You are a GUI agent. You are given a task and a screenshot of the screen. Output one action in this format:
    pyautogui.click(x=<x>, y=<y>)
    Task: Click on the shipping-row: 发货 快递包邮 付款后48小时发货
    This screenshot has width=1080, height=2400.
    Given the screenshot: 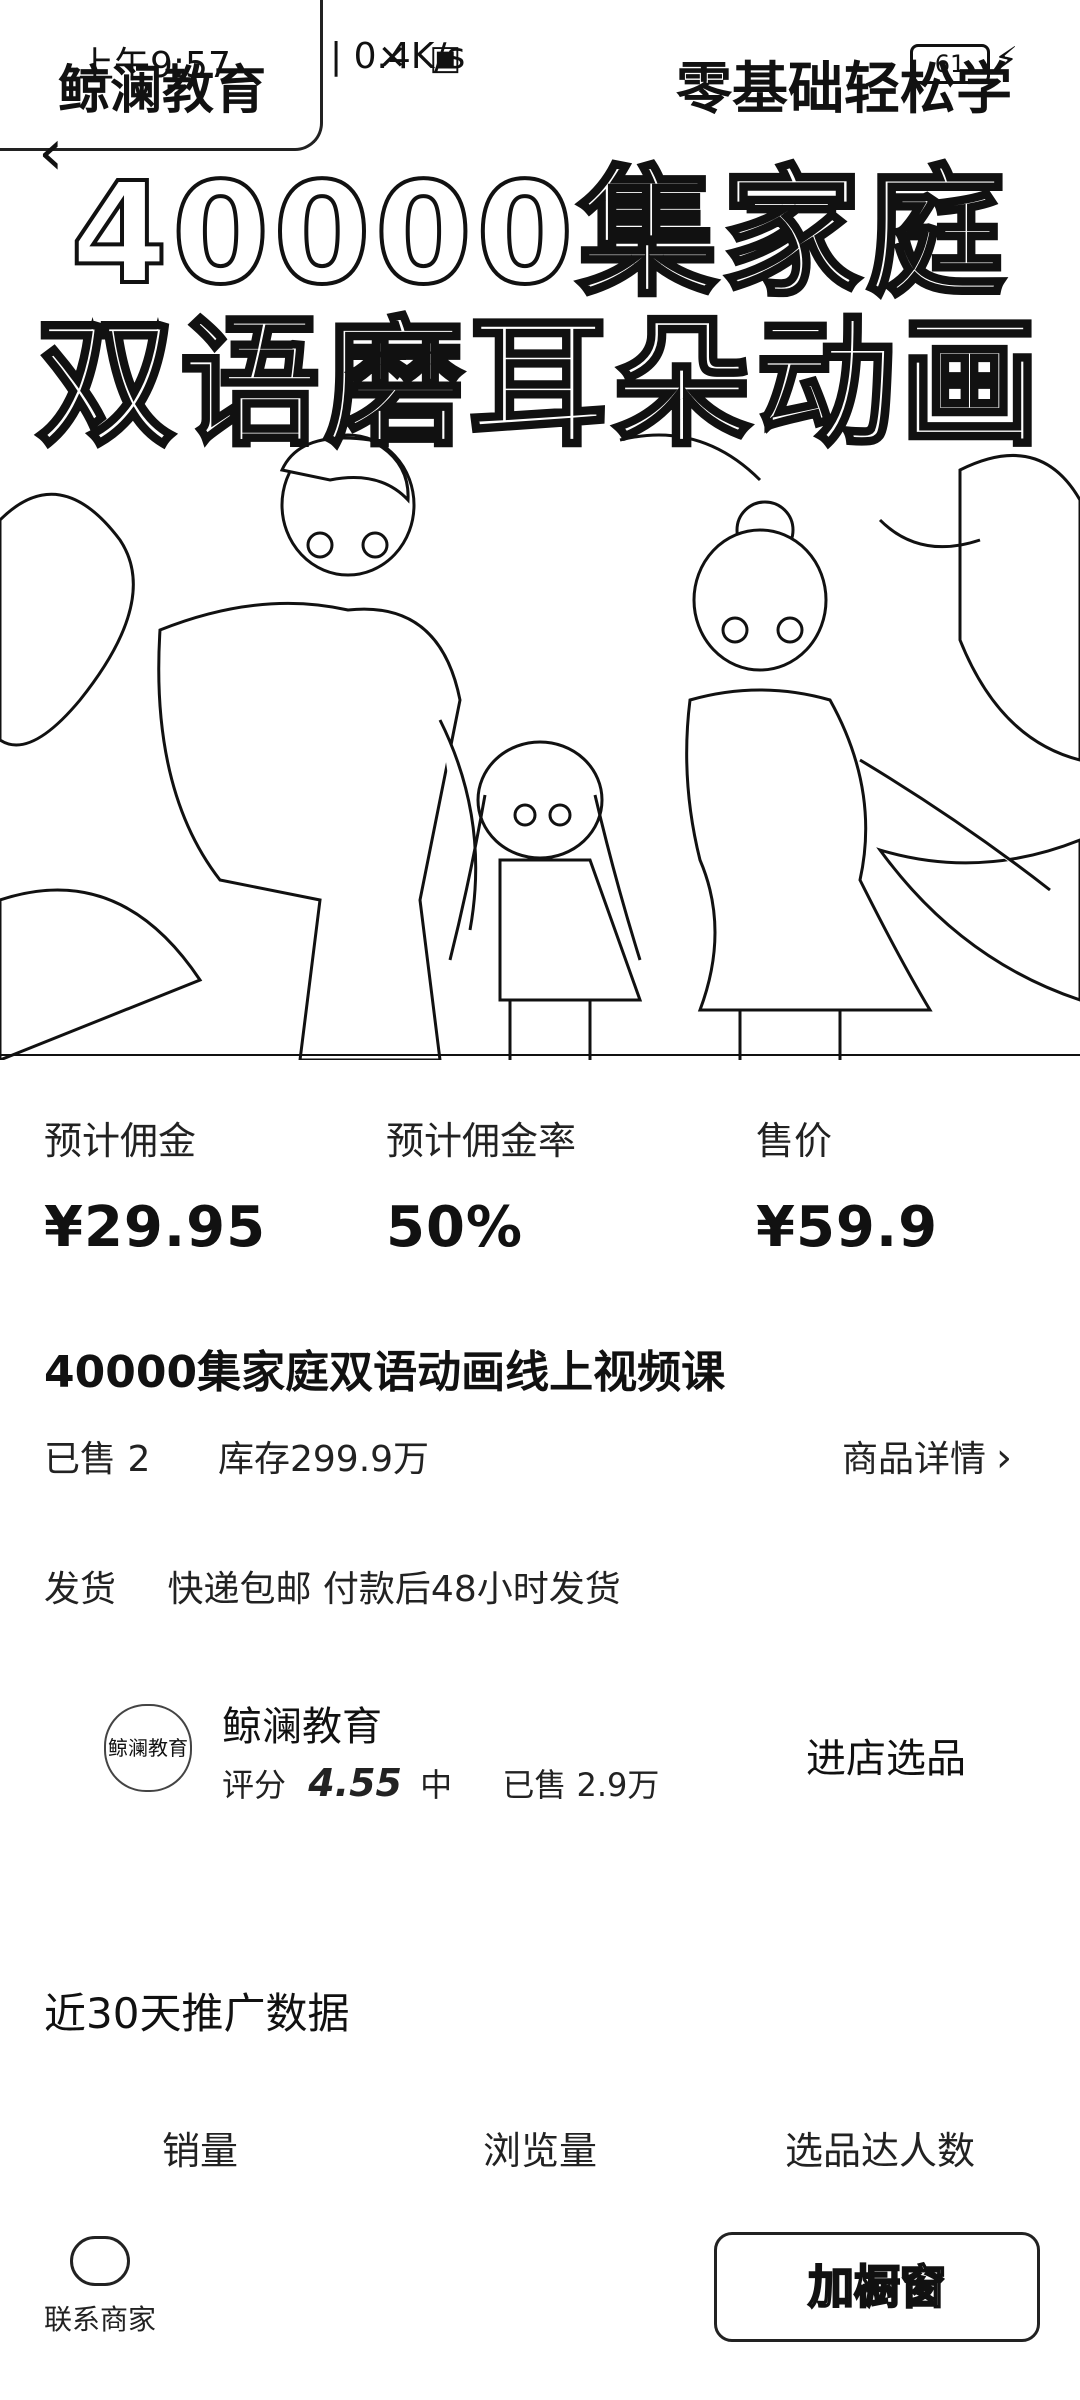 What is the action you would take?
    pyautogui.click(x=332, y=1586)
    